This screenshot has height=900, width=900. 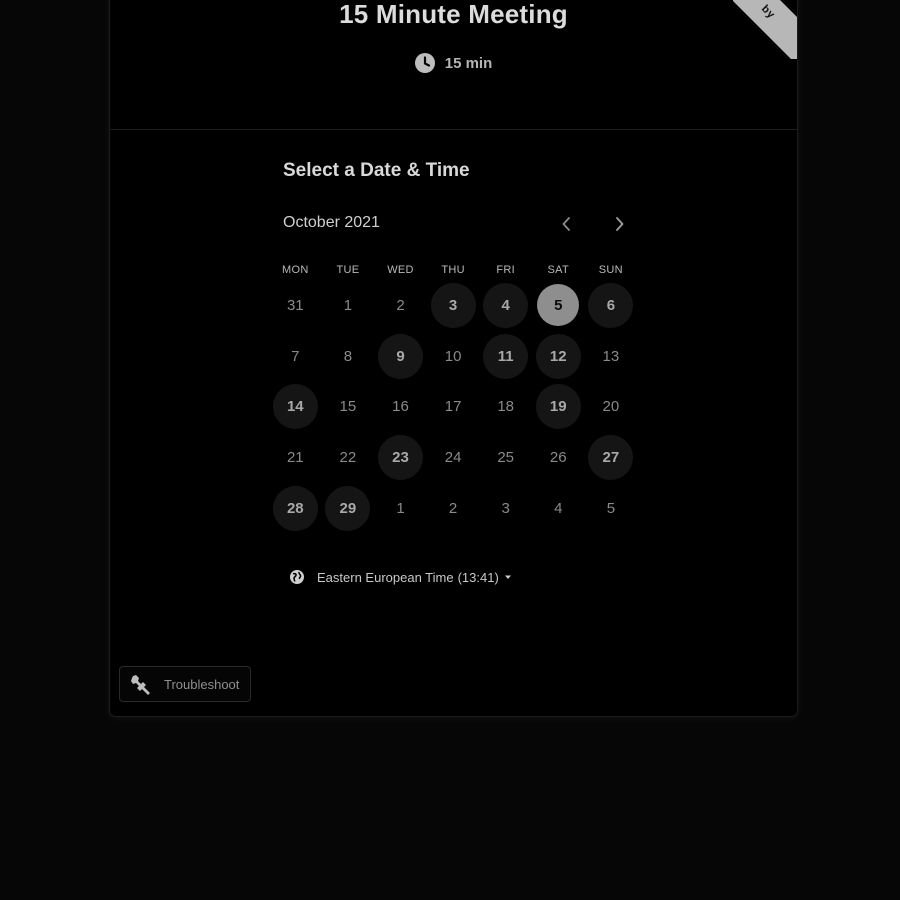 I want to click on caret-down-icon, so click(x=508, y=577).